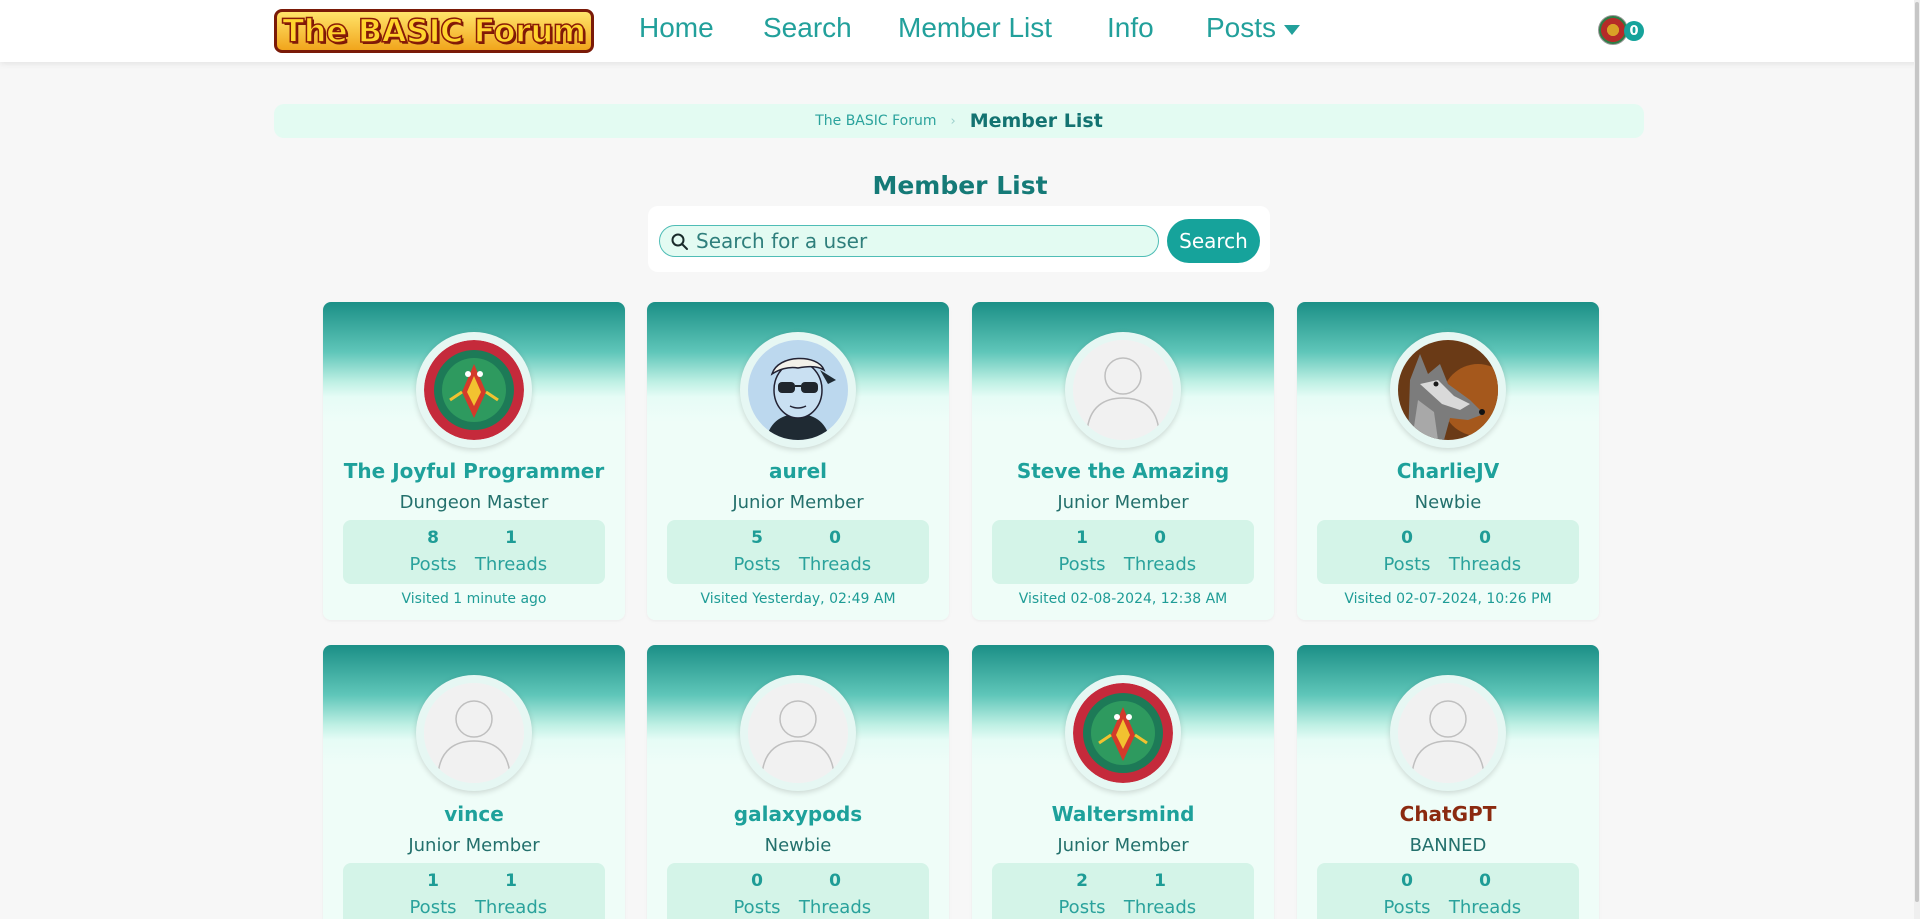 The height and width of the screenshot is (919, 1920). I want to click on member-stats: 8 Posts 1 Threads, so click(474, 552).